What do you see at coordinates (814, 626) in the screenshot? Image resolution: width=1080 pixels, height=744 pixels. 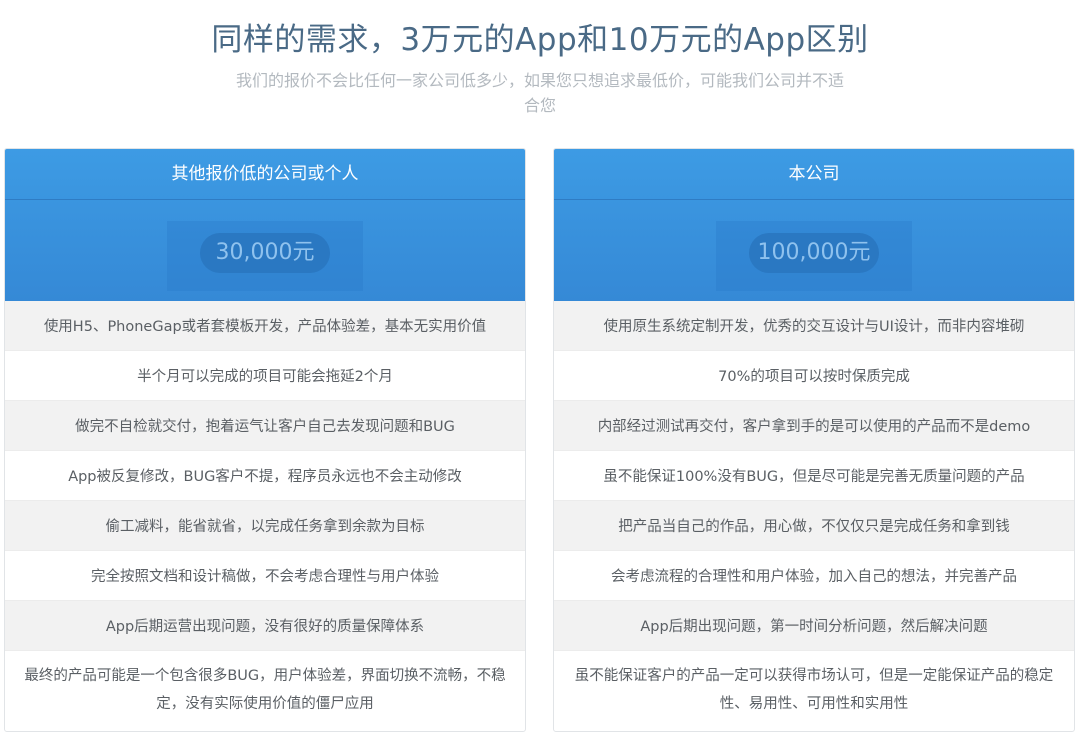 I see `list-item: App后期出现问题，第一时间分析问题，然后解决问题` at bounding box center [814, 626].